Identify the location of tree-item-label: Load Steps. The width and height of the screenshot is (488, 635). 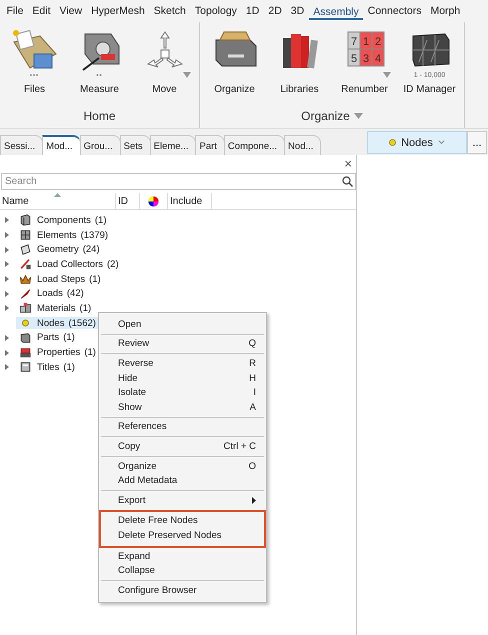
(61, 279).